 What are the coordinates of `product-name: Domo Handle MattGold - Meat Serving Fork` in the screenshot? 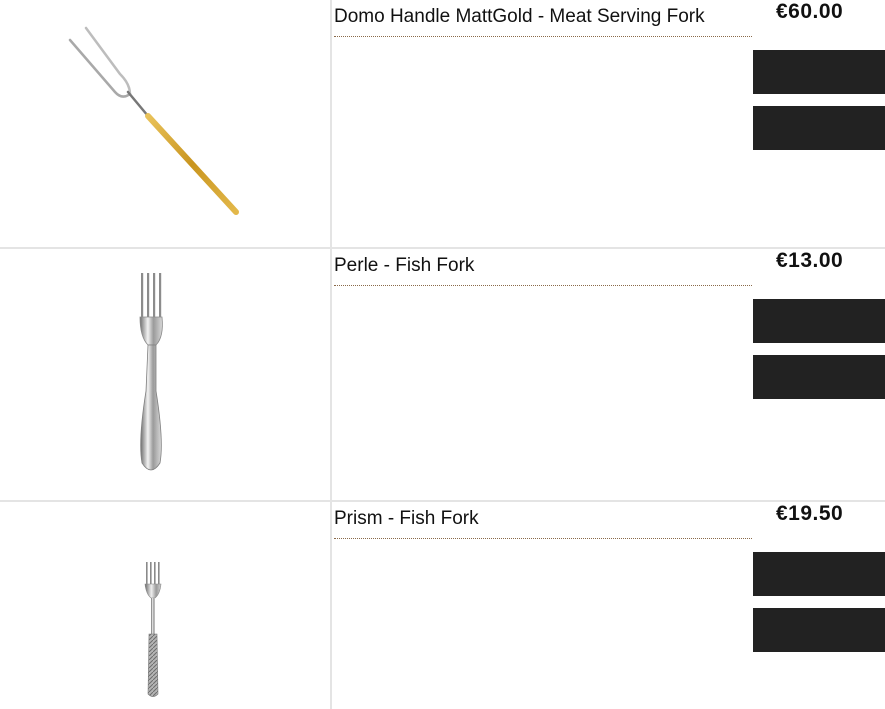 It's located at (543, 20).